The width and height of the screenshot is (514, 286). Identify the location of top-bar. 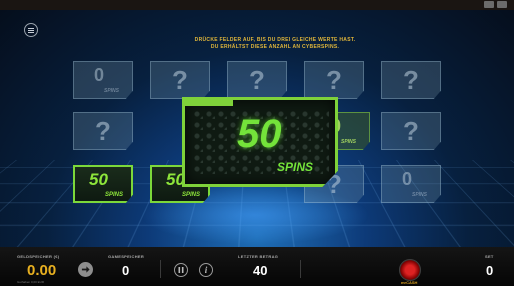
(257, 5).